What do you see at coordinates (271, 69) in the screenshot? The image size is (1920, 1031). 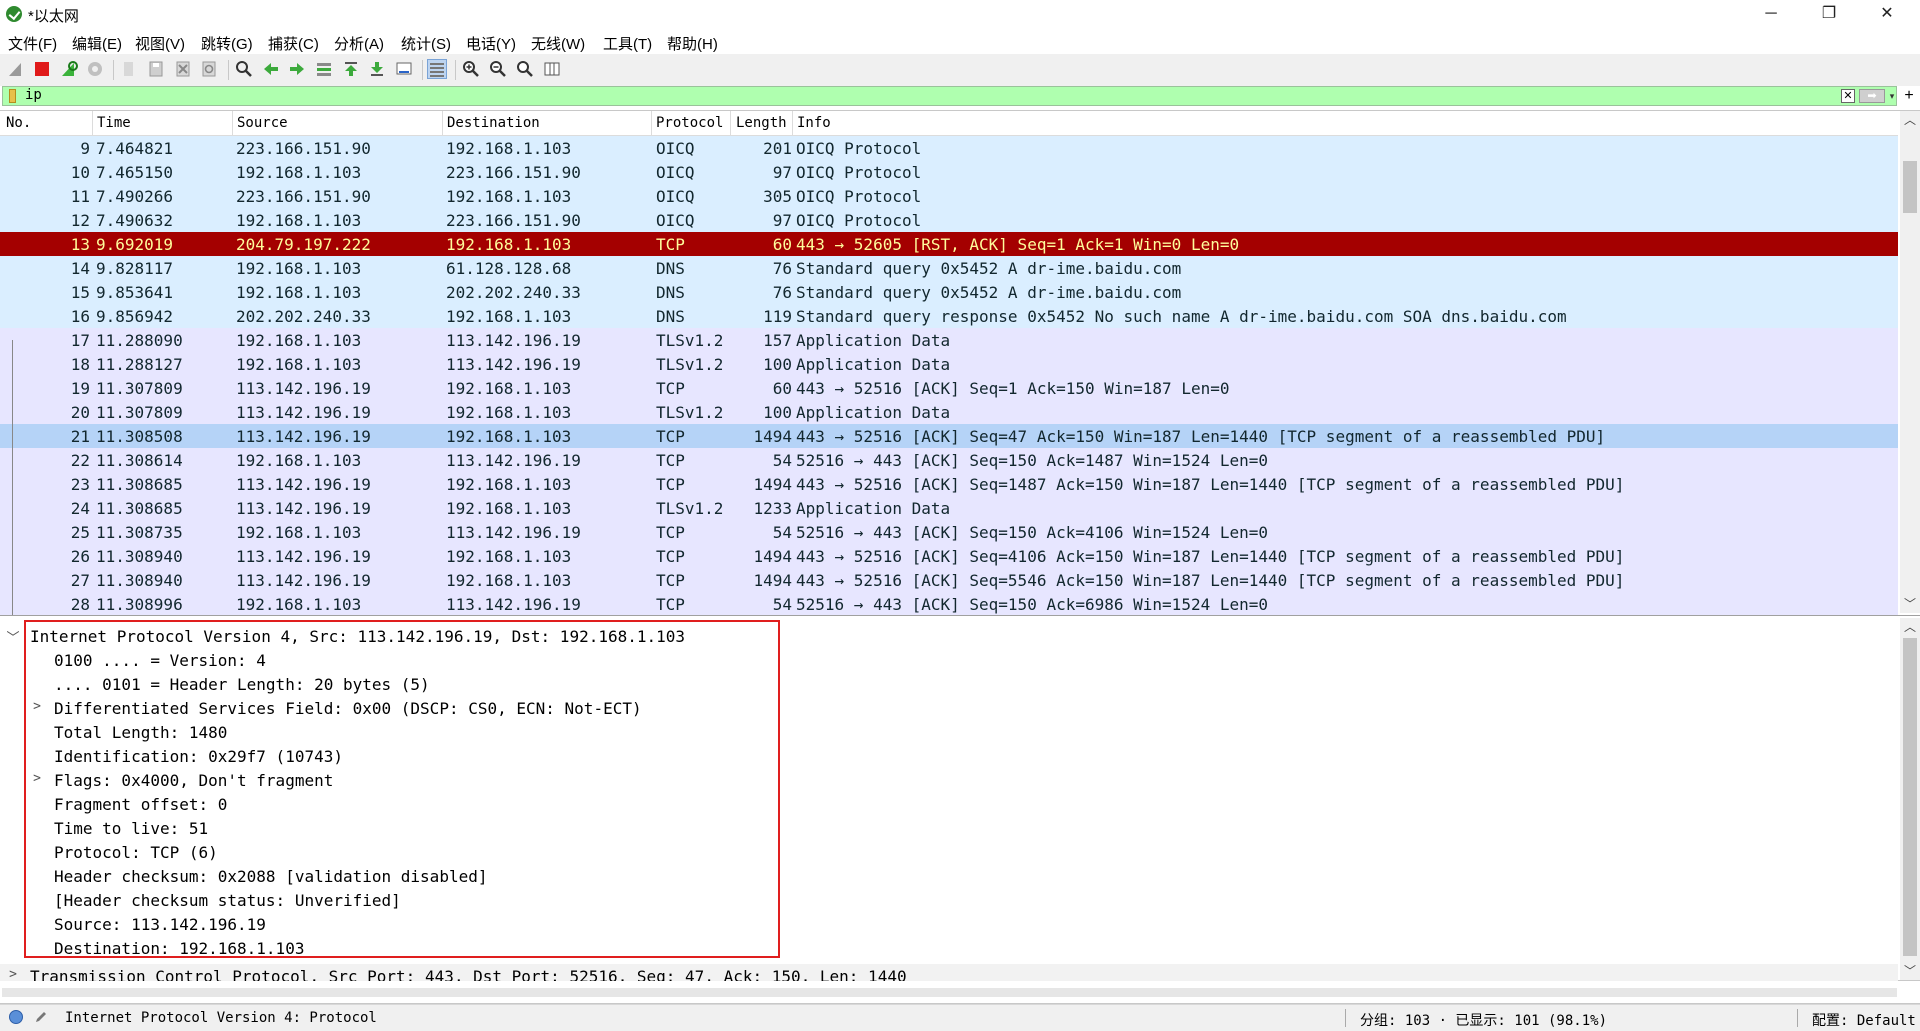 I see `go-back-icon` at bounding box center [271, 69].